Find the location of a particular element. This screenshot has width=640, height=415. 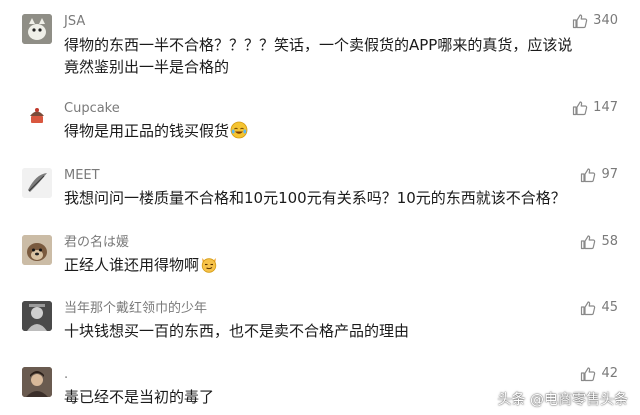

like-button: 147 is located at coordinates (595, 108).